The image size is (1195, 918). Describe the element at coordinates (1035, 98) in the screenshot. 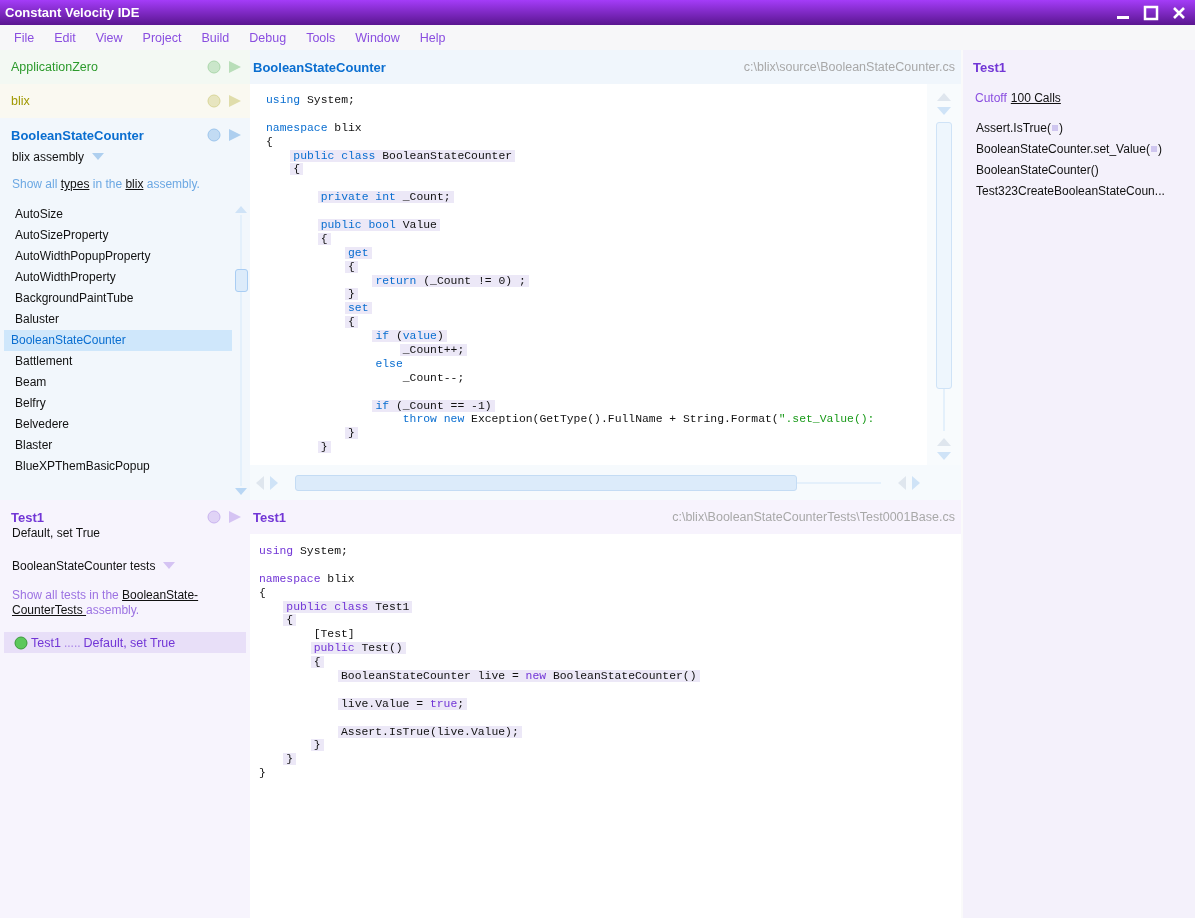

I see `cutoff-link: 100 Calls` at that location.